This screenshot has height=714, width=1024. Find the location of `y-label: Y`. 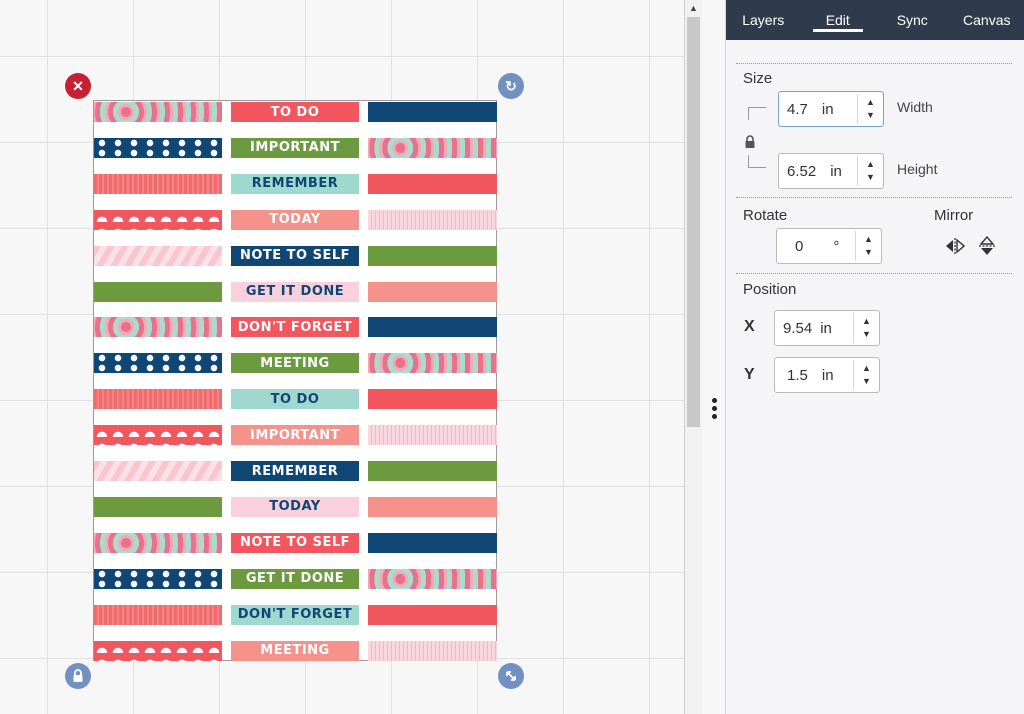

y-label: Y is located at coordinates (749, 374).